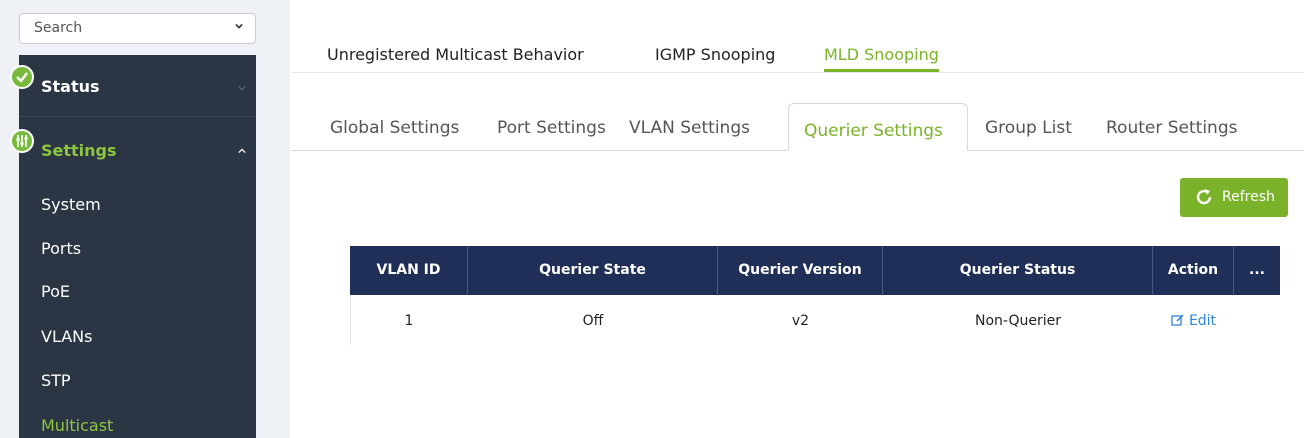 The height and width of the screenshot is (438, 1304). Describe the element at coordinates (1202, 321) in the screenshot. I see `edit-label: Edit` at that location.